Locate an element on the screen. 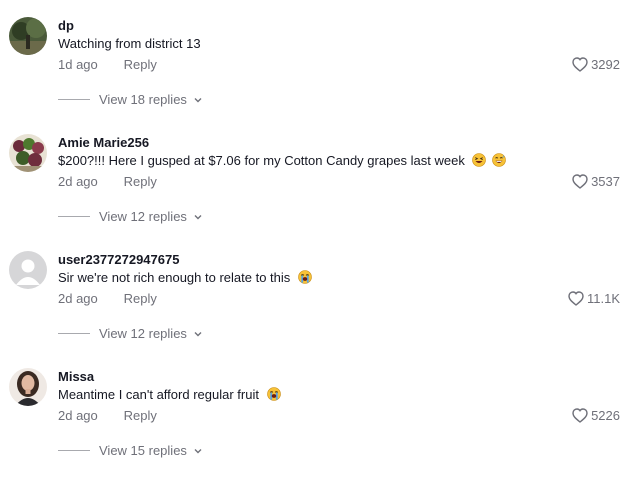  view-replies-label: View 15 replies is located at coordinates (143, 450).